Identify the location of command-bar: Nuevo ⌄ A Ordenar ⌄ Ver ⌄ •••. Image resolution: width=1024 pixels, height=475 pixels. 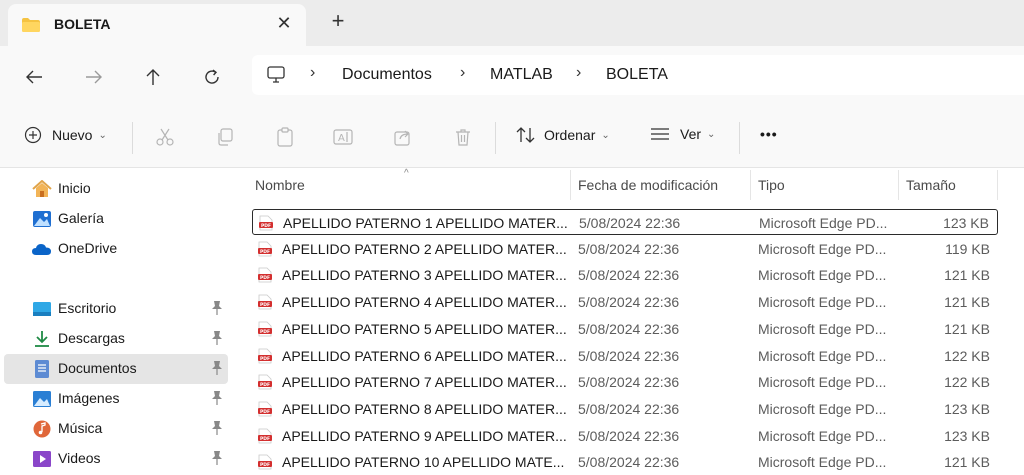
(512, 138).